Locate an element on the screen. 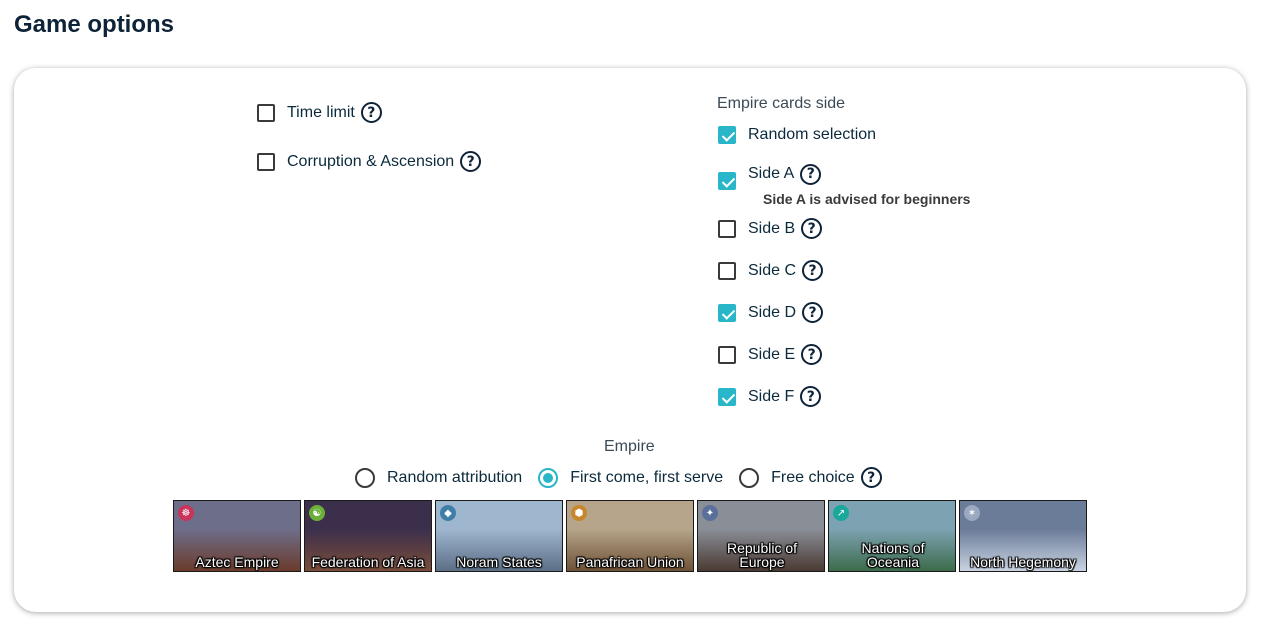 Image resolution: width=1265 pixels, height=629 pixels. corruption-ascension-label: Corruption & Ascension is located at coordinates (371, 161).